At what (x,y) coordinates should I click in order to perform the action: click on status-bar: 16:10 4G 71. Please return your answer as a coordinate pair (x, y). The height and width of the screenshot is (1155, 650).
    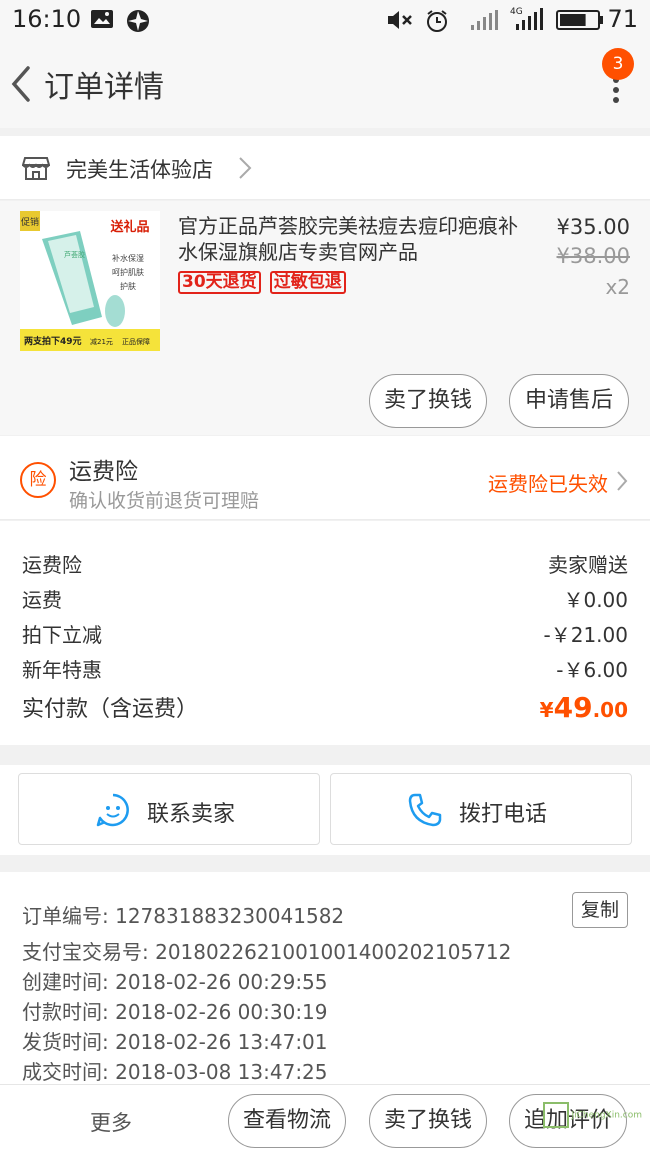
    Looking at the image, I should click on (325, 20).